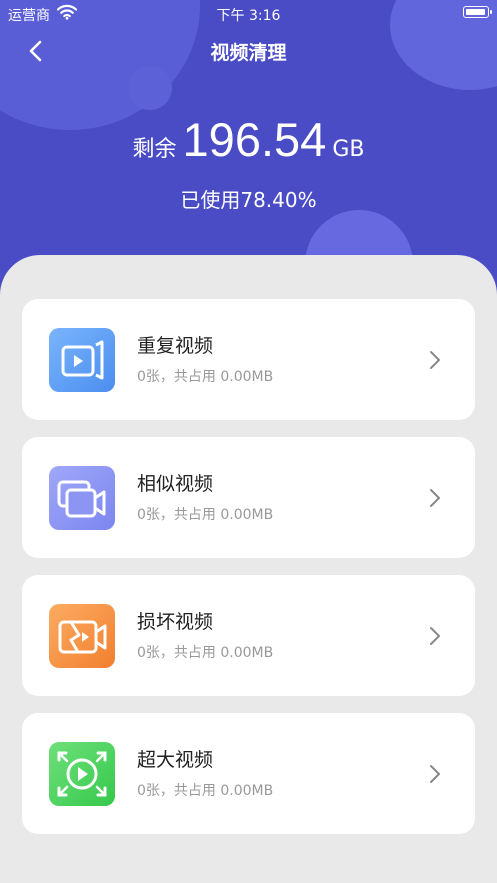 The width and height of the screenshot is (497, 883). I want to click on storage-remaining: 剩余 196.54 GB, so click(248, 139).